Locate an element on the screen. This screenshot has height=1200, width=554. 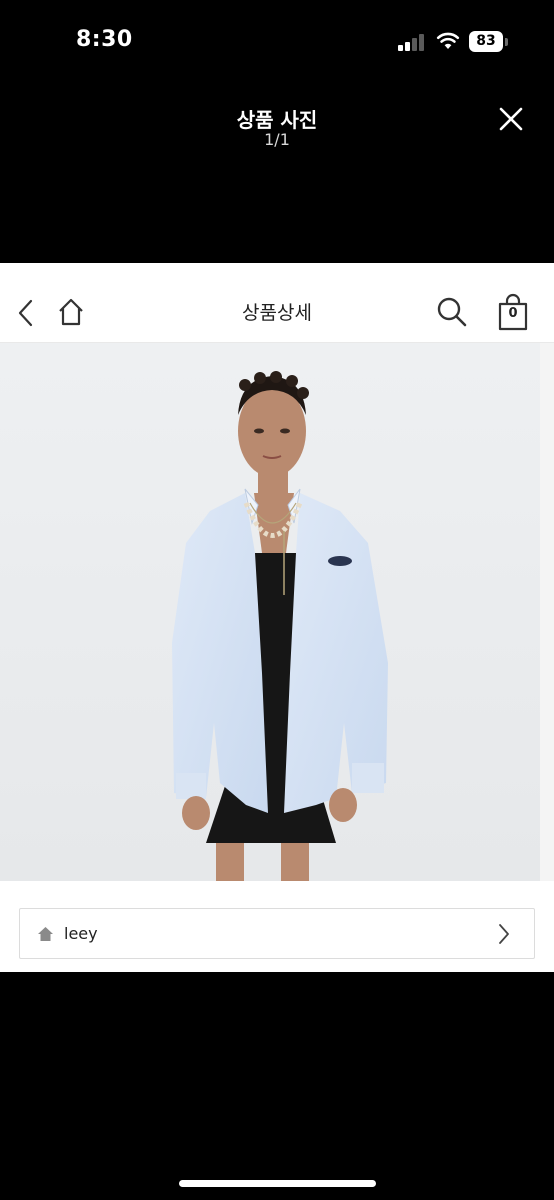
status-bar: 8:30 83 is located at coordinates (277, 42).